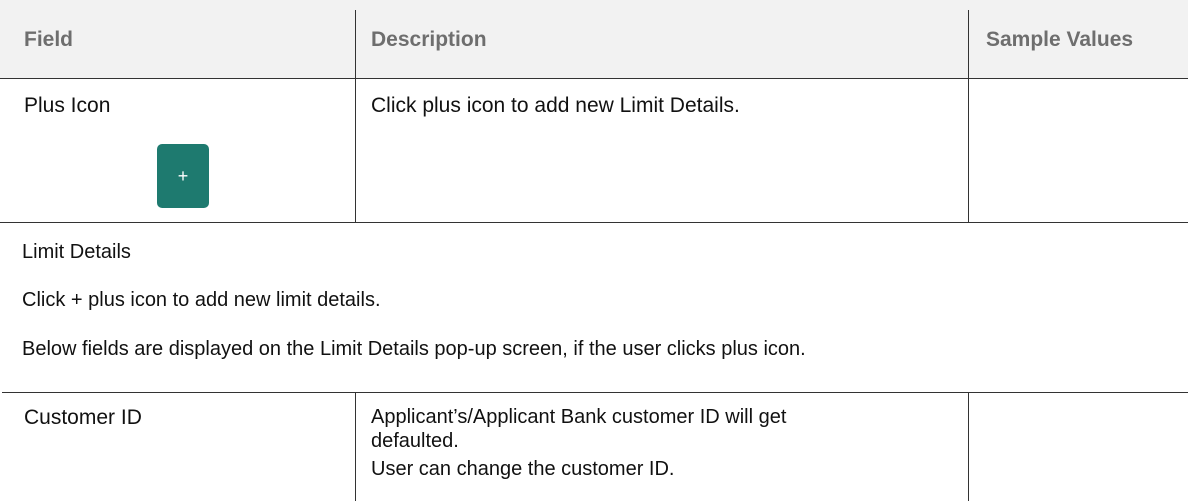 The image size is (1188, 501). I want to click on description-line-2: defaulted., so click(415, 441).